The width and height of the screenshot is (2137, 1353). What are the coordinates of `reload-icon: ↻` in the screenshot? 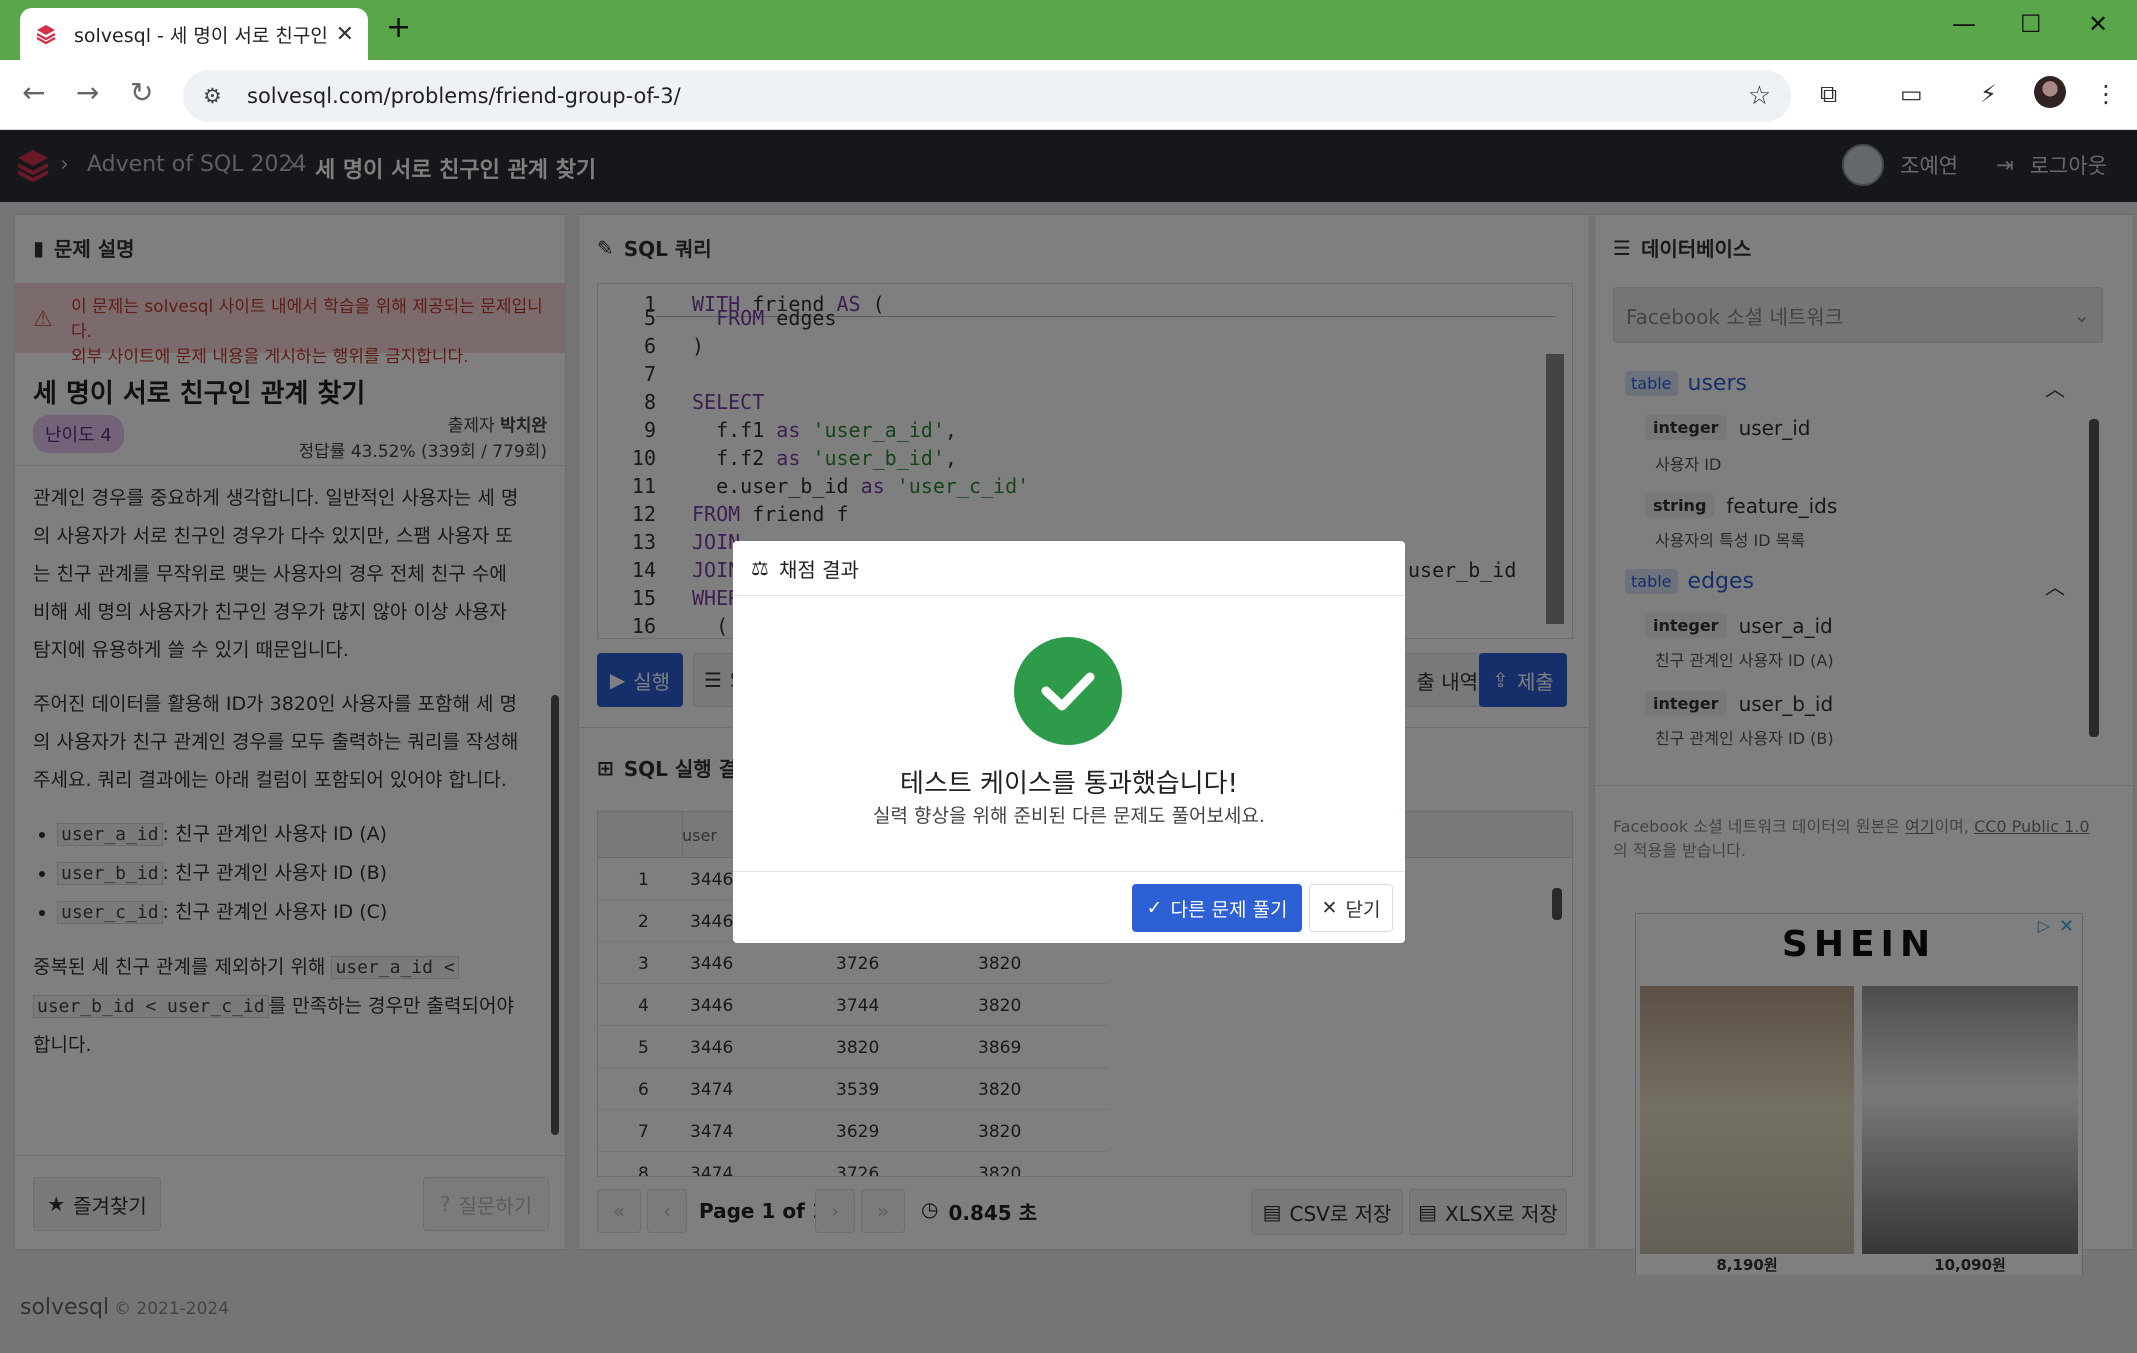 It's located at (141, 92).